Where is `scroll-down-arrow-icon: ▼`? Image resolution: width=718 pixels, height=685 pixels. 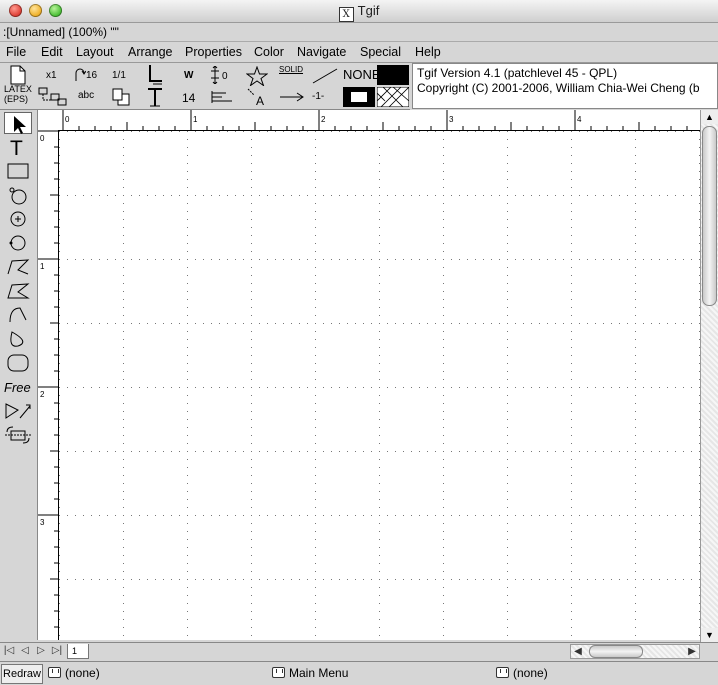
scroll-down-arrow-icon: ▼ is located at coordinates (709, 635).